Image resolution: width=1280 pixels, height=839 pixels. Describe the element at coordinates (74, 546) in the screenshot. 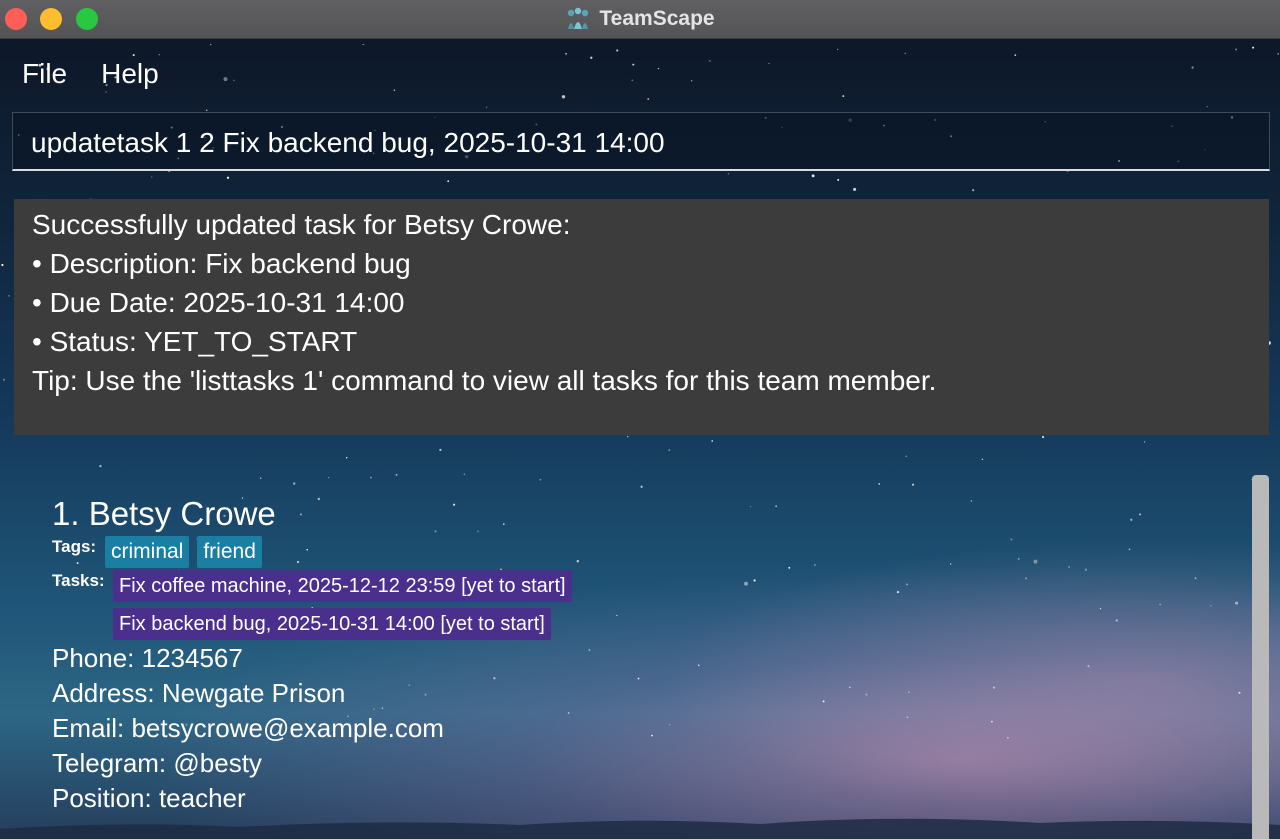

I see `tags-label: Tags:` at that location.